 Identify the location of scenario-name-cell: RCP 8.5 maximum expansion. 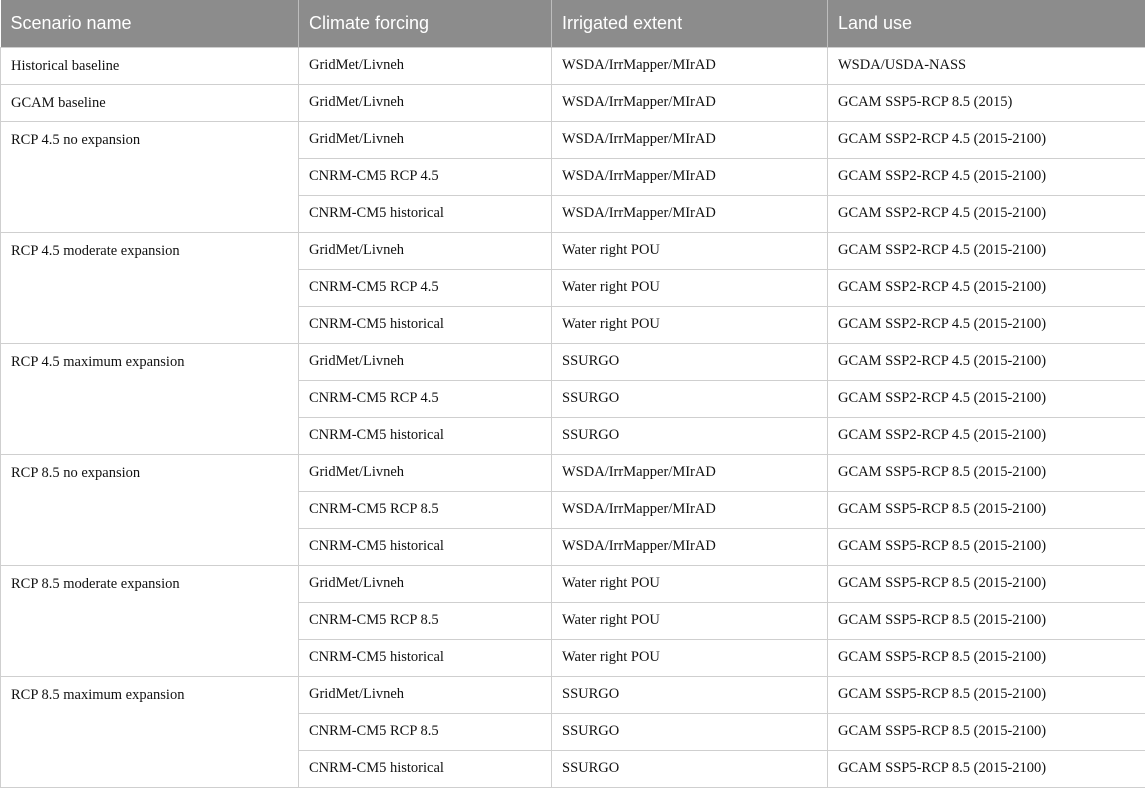
(149, 731).